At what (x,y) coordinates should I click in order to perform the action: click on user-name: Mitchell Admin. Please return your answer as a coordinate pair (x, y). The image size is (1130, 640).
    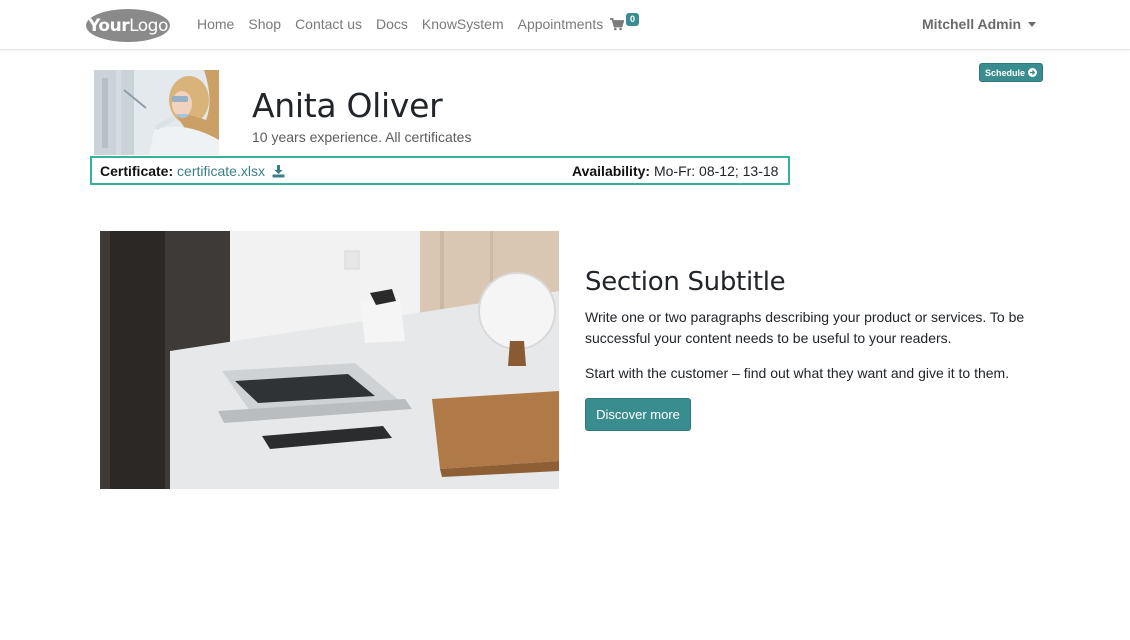
    Looking at the image, I should click on (972, 24).